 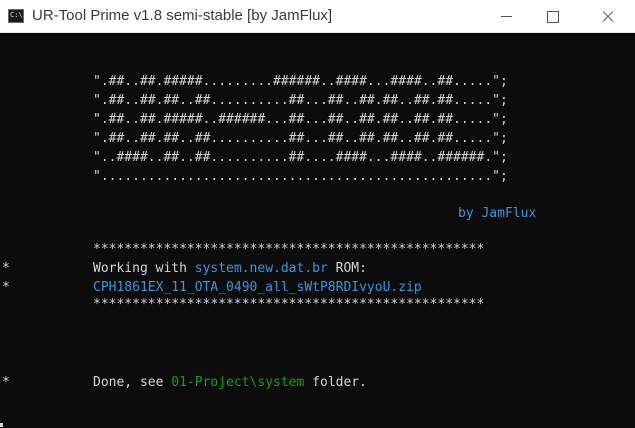 What do you see at coordinates (261, 268) in the screenshot?
I see `working-file: system.new.dat.br` at bounding box center [261, 268].